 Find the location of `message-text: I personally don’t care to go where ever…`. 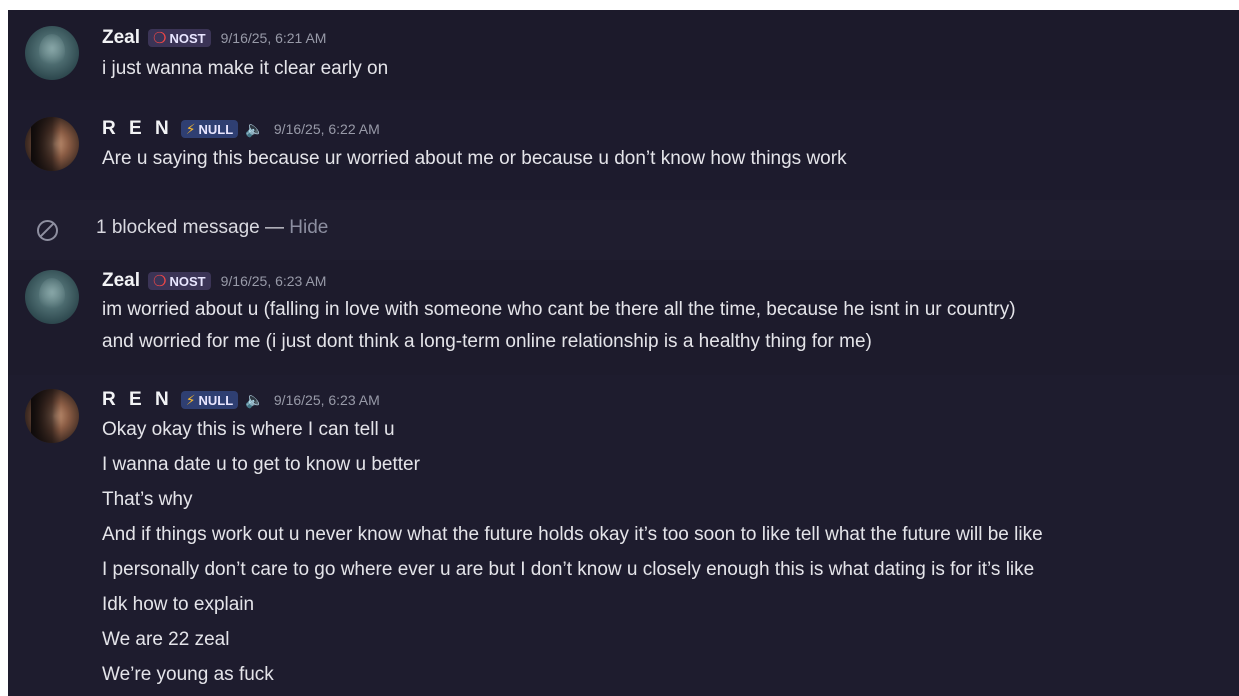

message-text: I personally don’t care to go where ever… is located at coordinates (568, 569).